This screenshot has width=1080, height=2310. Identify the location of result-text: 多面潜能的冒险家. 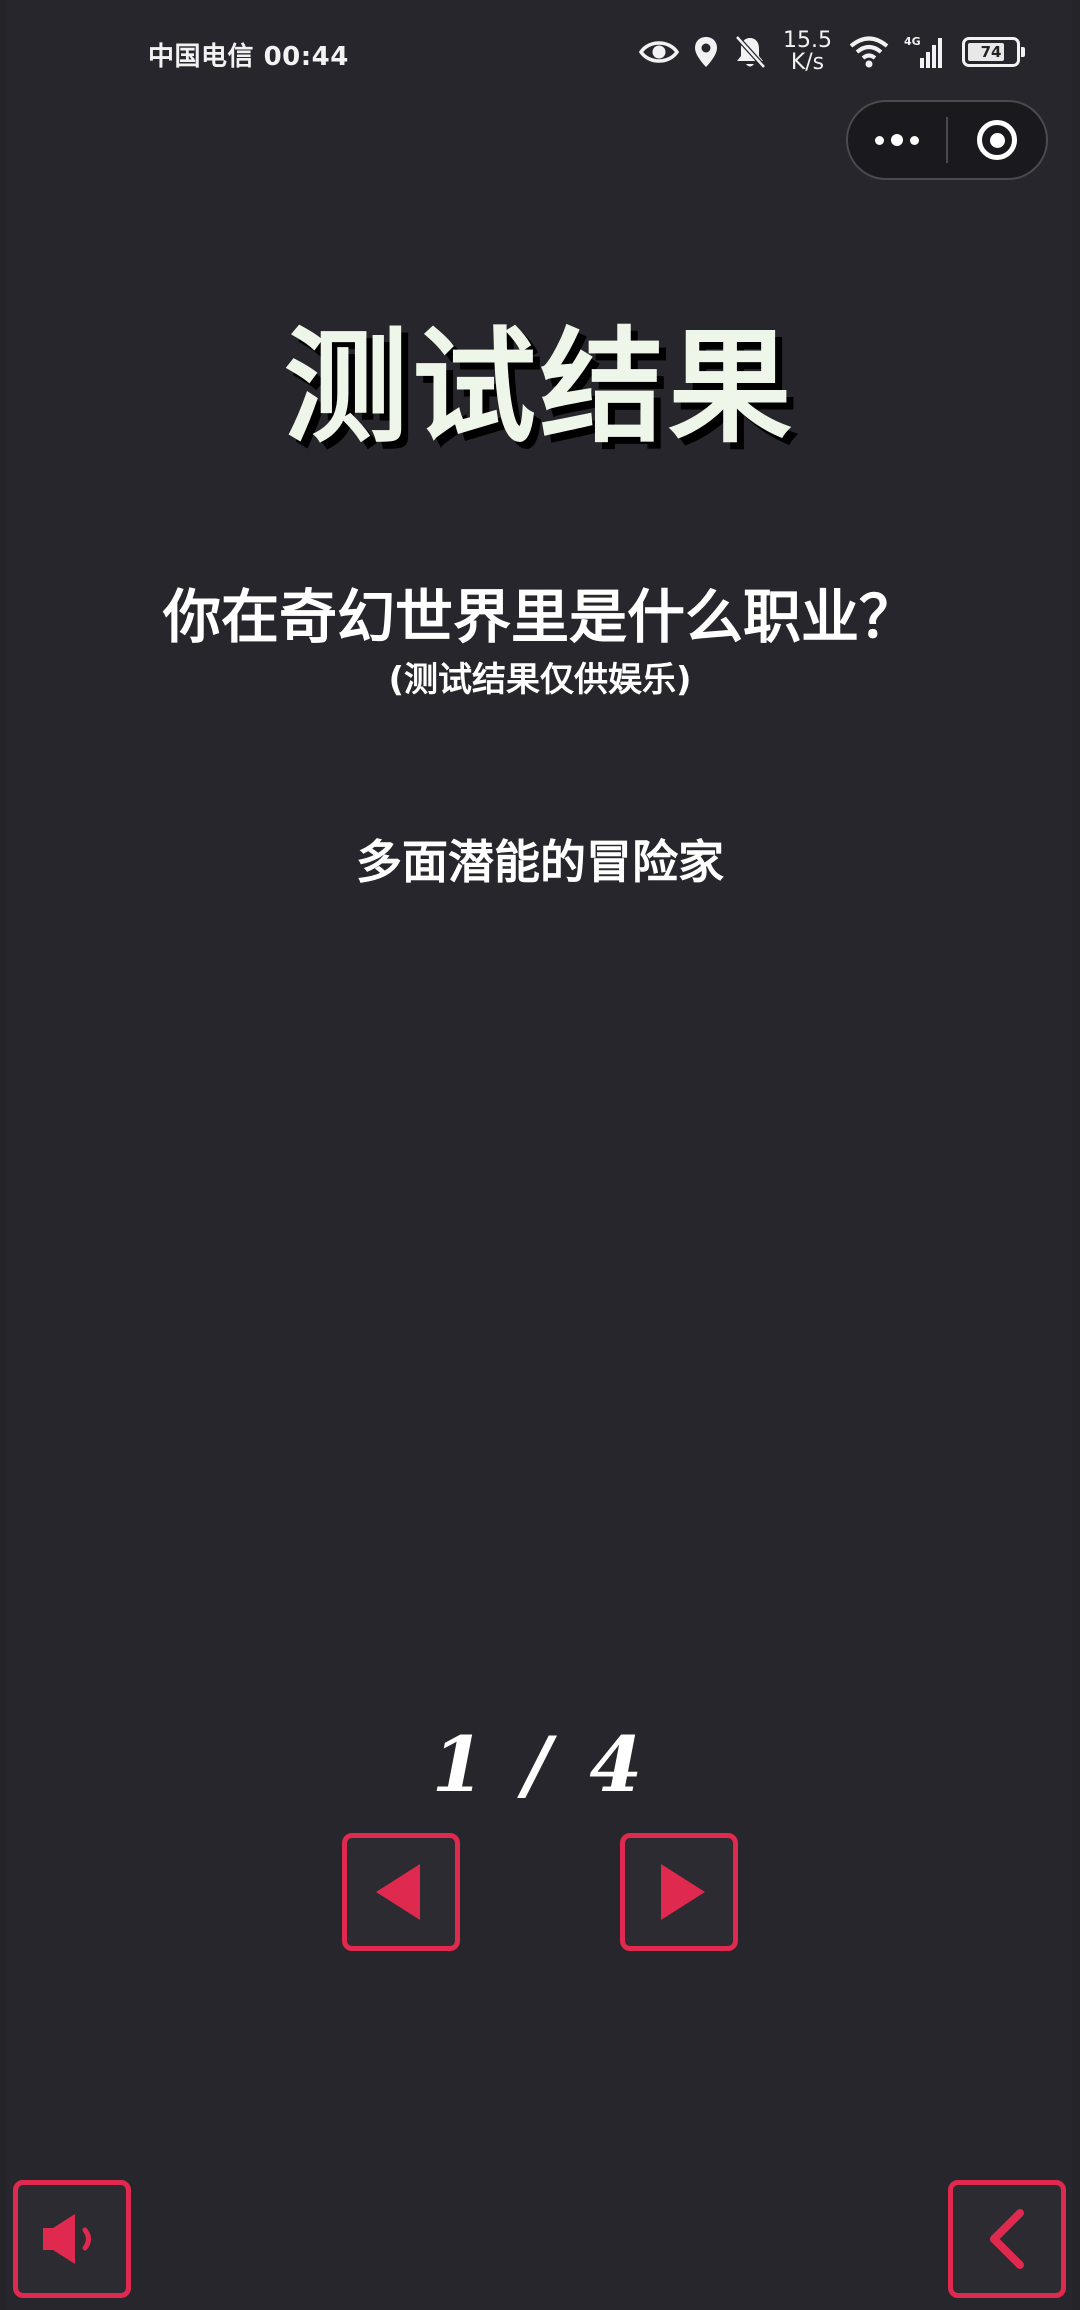
(540, 862).